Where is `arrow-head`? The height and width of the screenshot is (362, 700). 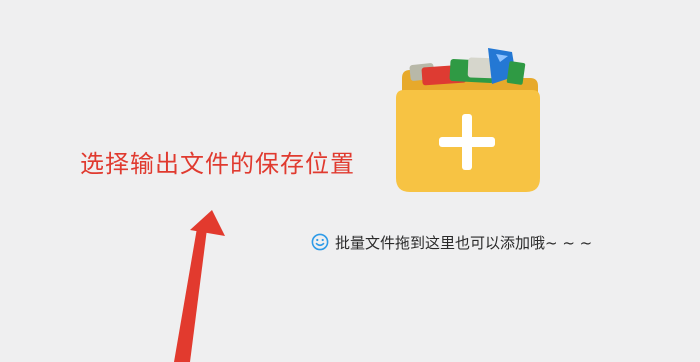 arrow-head is located at coordinates (207, 223).